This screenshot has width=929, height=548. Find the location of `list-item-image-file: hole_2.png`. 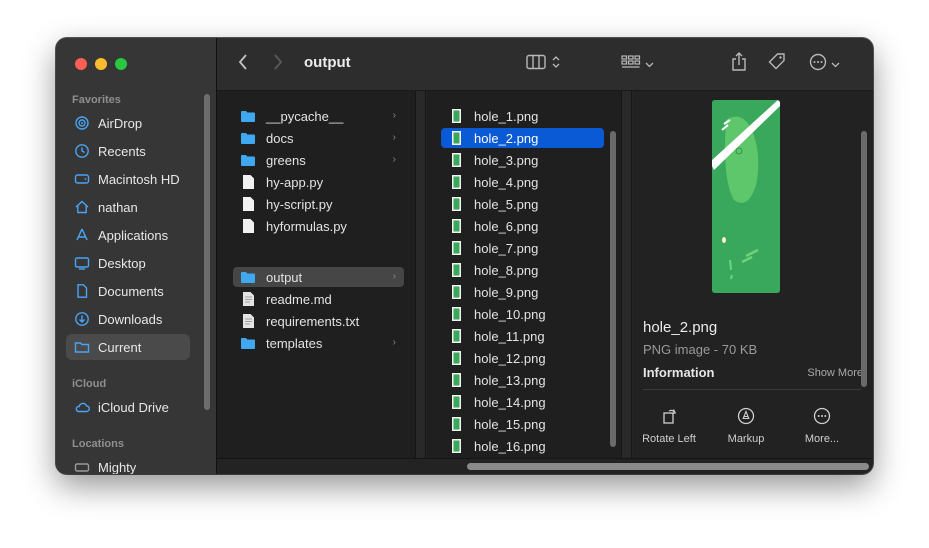

list-item-image-file: hole_2.png is located at coordinates (522, 138).